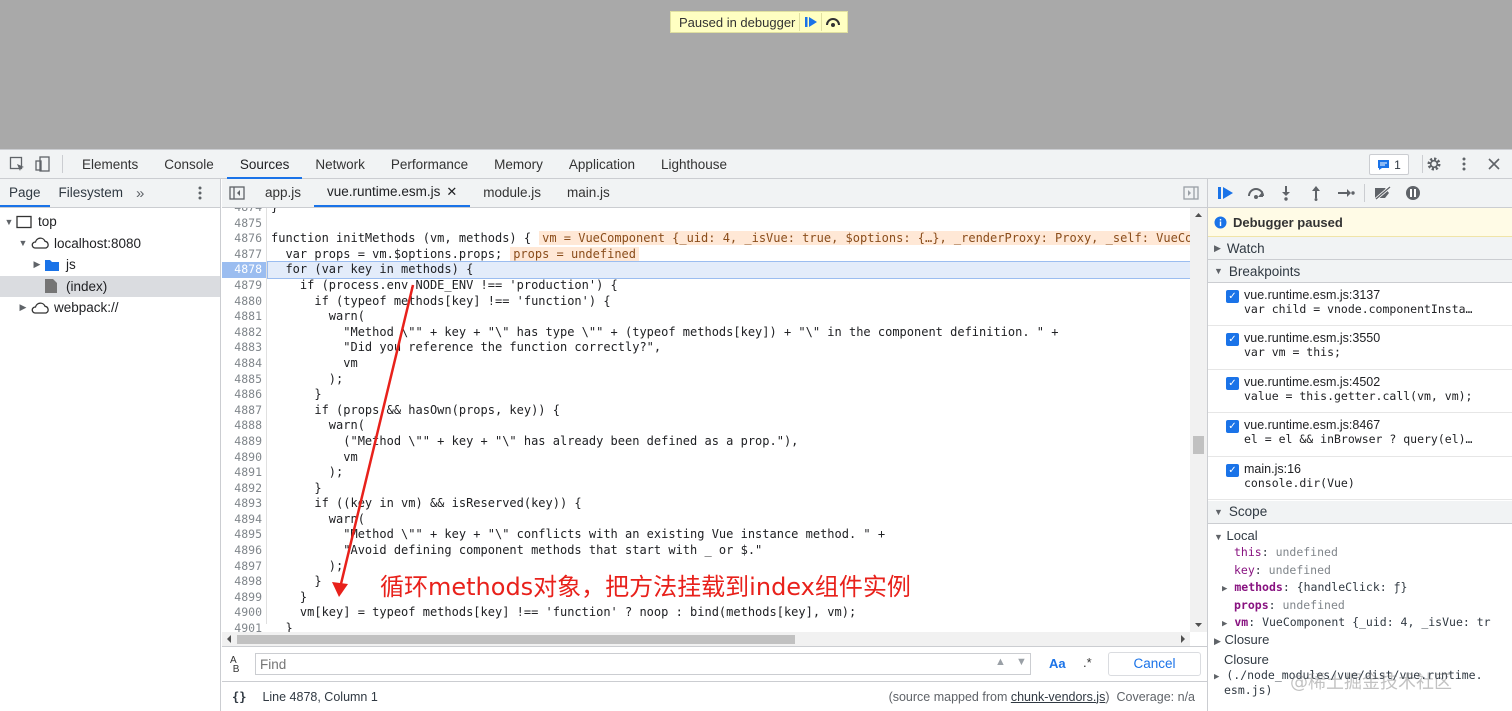 Image resolution: width=1512 pixels, height=711 pixels. Describe the element at coordinates (283, 193) in the screenshot. I see `editor-tab-app-js: app.js` at that location.